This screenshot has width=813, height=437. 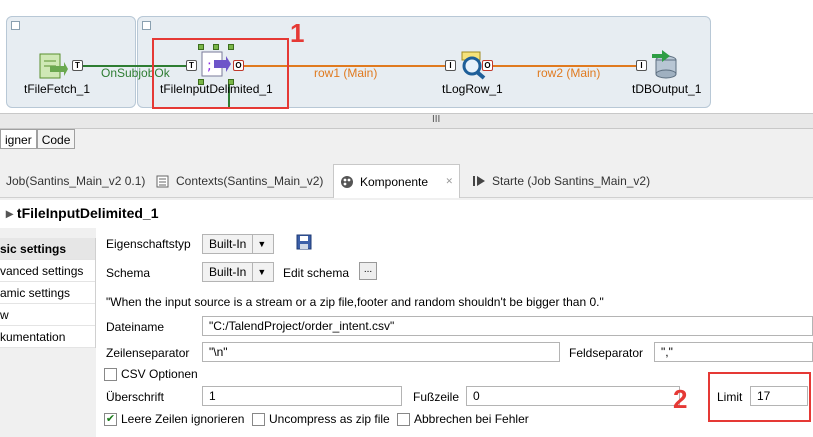 What do you see at coordinates (148, 244) in the screenshot?
I see `eigenschaftstyp-label: Eigenschaftstyp` at bounding box center [148, 244].